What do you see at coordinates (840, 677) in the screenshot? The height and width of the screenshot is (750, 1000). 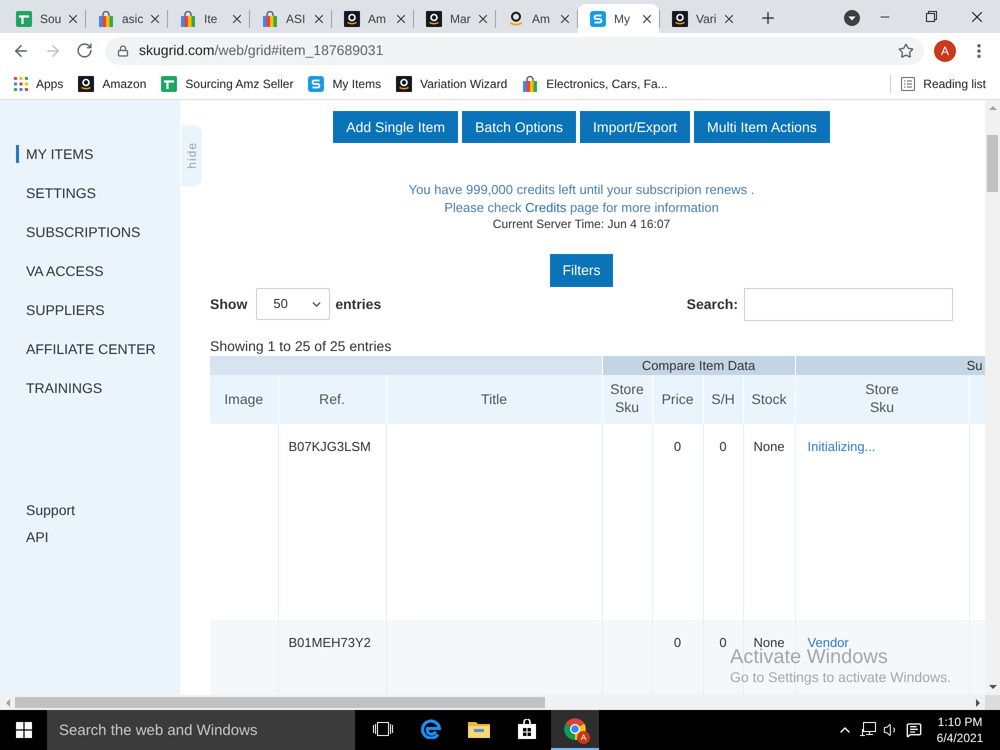 I see `activation-notice-text: Go to Settings to activate Windows.` at bounding box center [840, 677].